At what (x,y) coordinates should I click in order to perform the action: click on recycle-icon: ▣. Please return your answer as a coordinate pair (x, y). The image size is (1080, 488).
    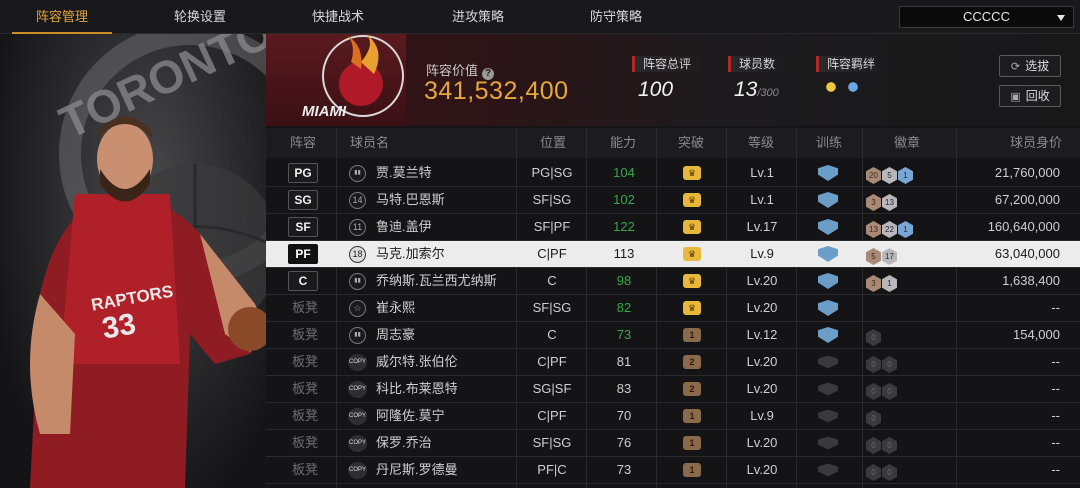
    Looking at the image, I should click on (1015, 97).